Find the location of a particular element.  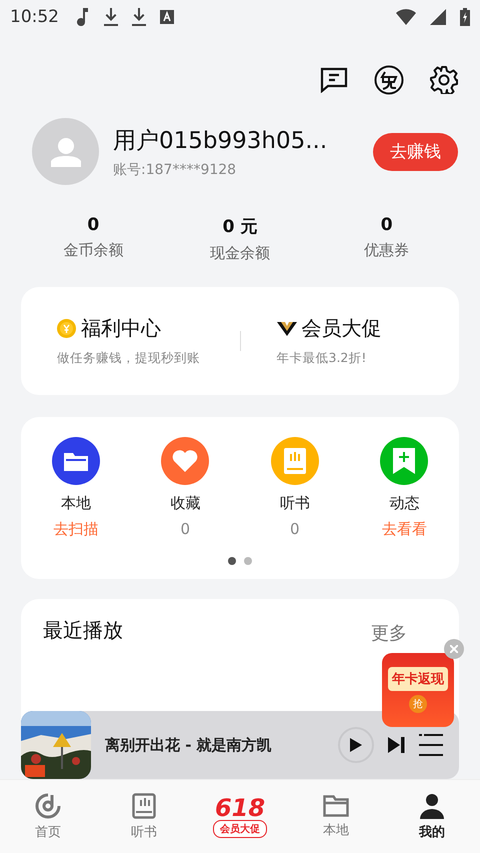

shortcut-label: 听书 is located at coordinates (295, 504).